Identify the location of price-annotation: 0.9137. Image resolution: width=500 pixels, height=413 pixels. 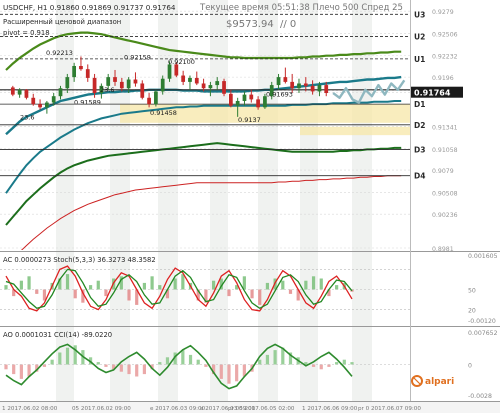
(249, 120).